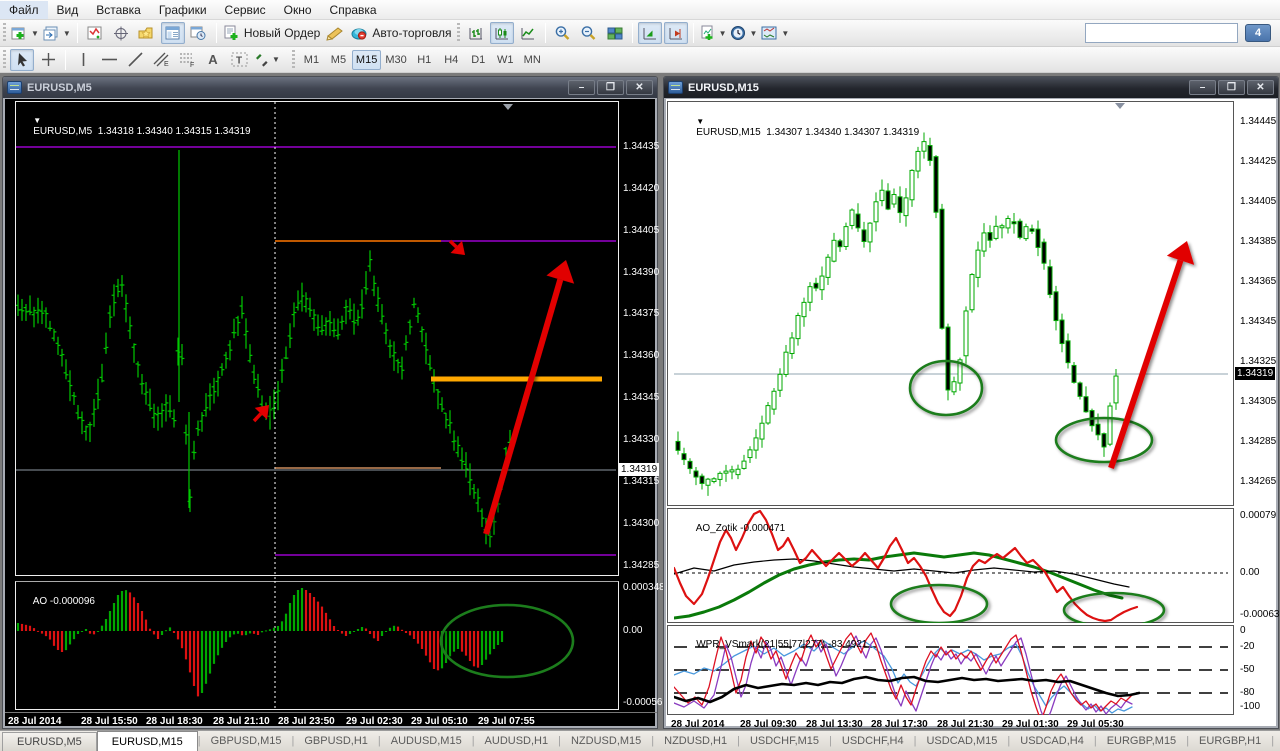 Image resolution: width=1280 pixels, height=751 pixels. I want to click on timeframe-button-d1: D1, so click(478, 60).